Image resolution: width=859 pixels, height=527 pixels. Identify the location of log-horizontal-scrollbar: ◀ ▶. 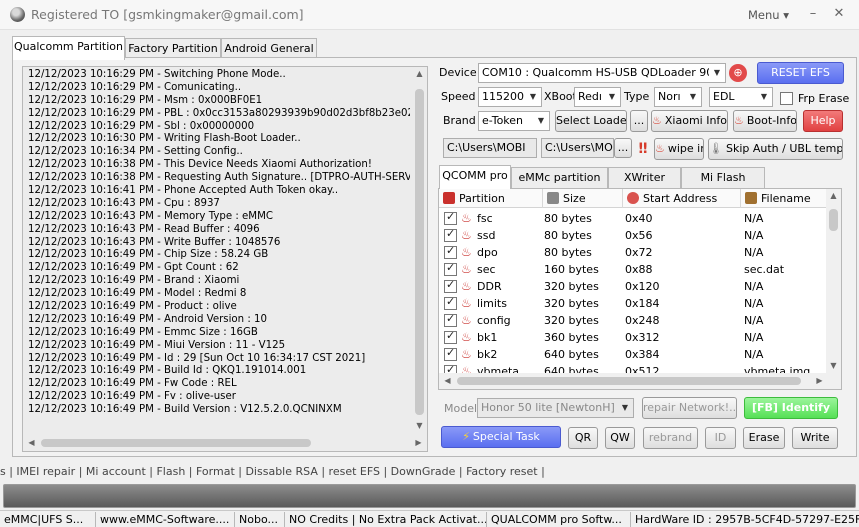
(225, 443).